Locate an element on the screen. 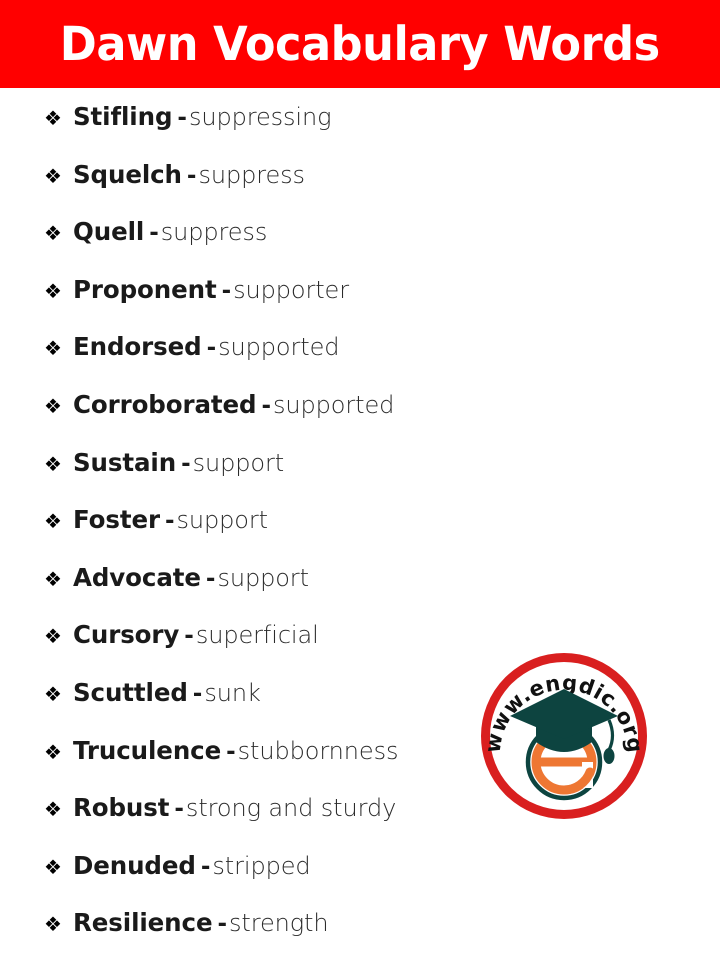  list-item: ❖ Proponent - supporter is located at coordinates (364, 304).